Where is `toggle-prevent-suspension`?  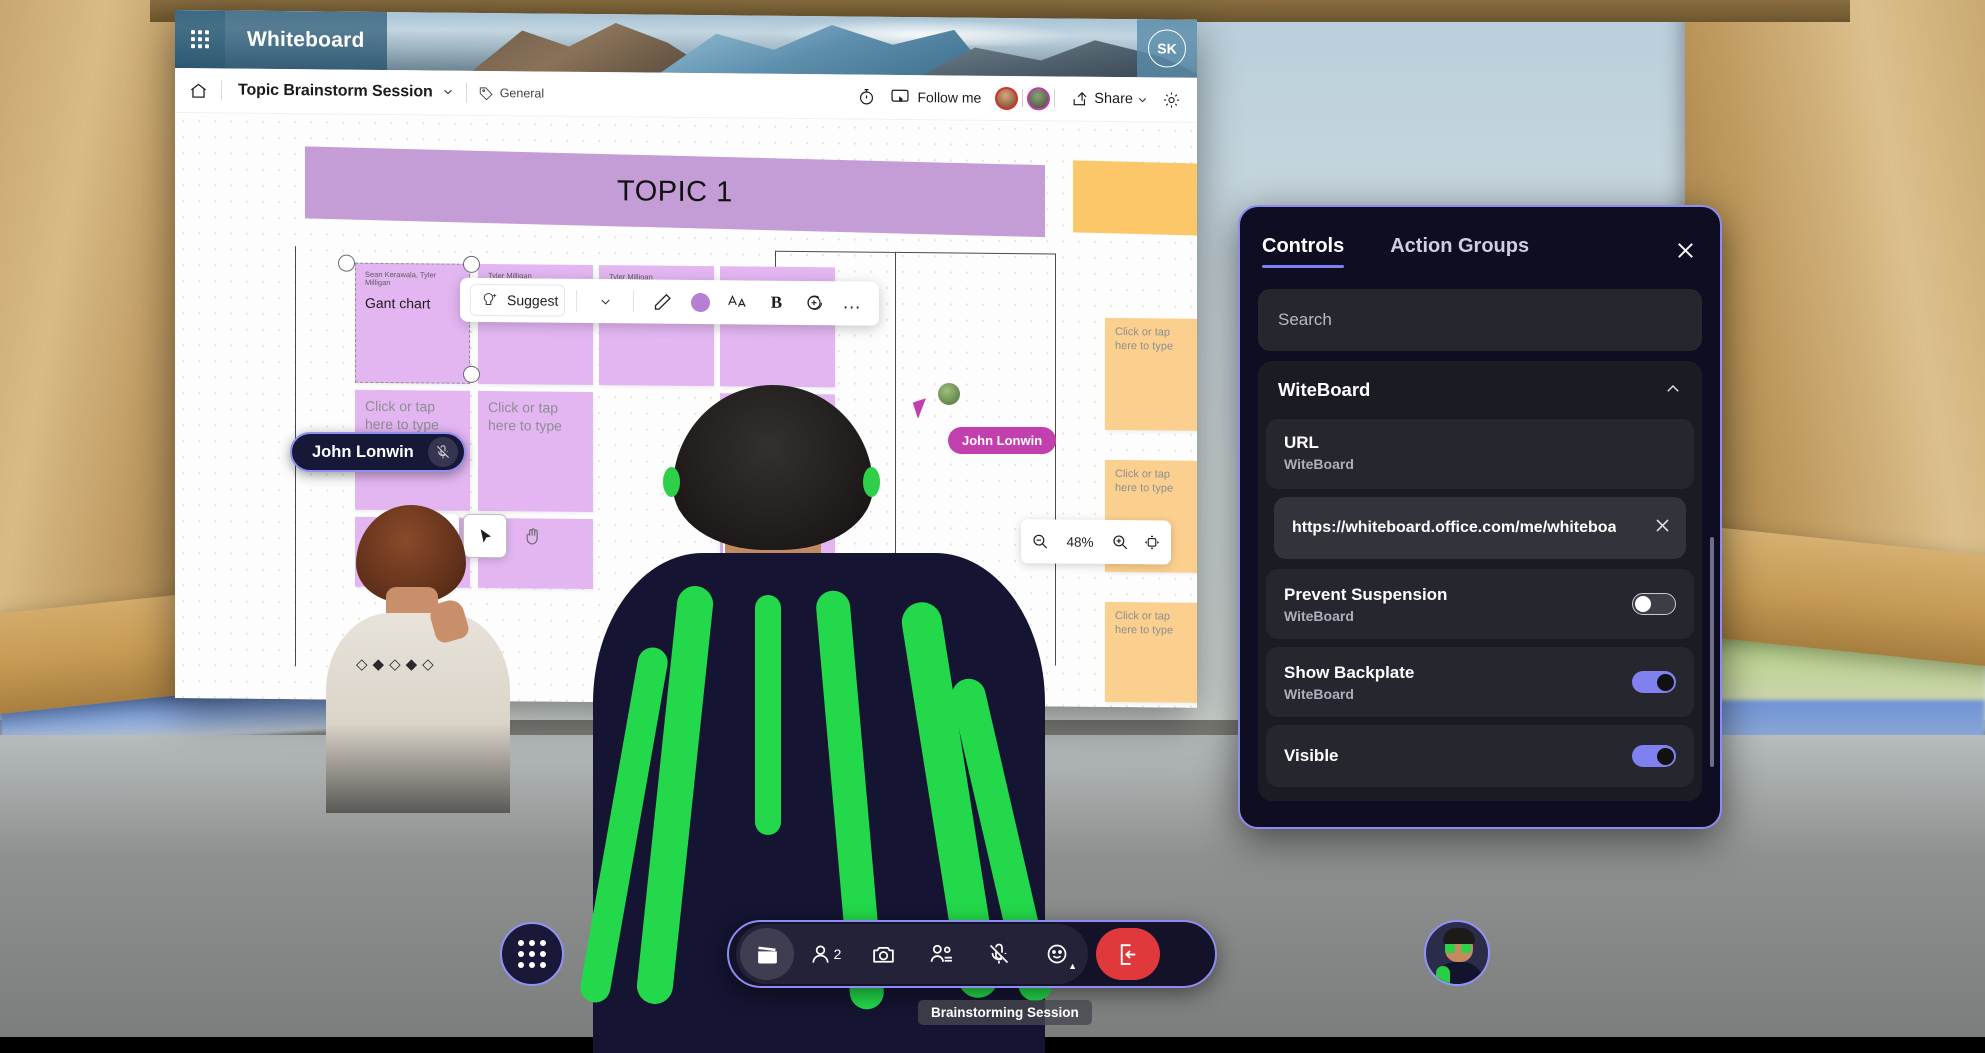
toggle-prevent-suspension is located at coordinates (1654, 604).